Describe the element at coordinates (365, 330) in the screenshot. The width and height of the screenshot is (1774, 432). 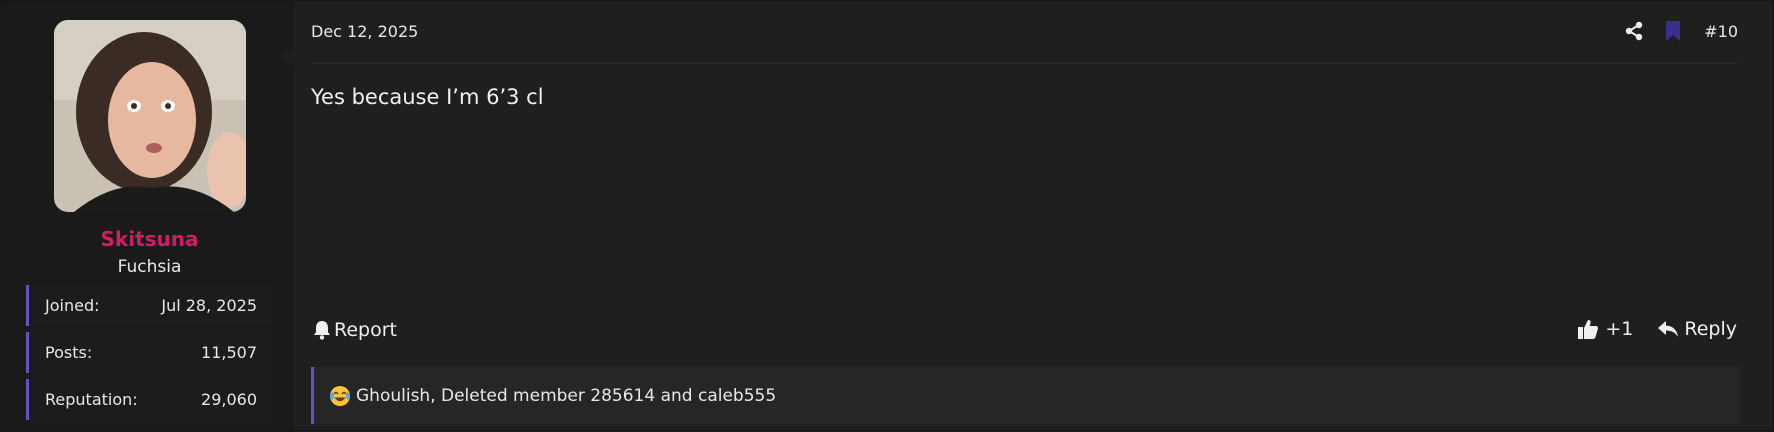
I see `report-label: Report` at that location.